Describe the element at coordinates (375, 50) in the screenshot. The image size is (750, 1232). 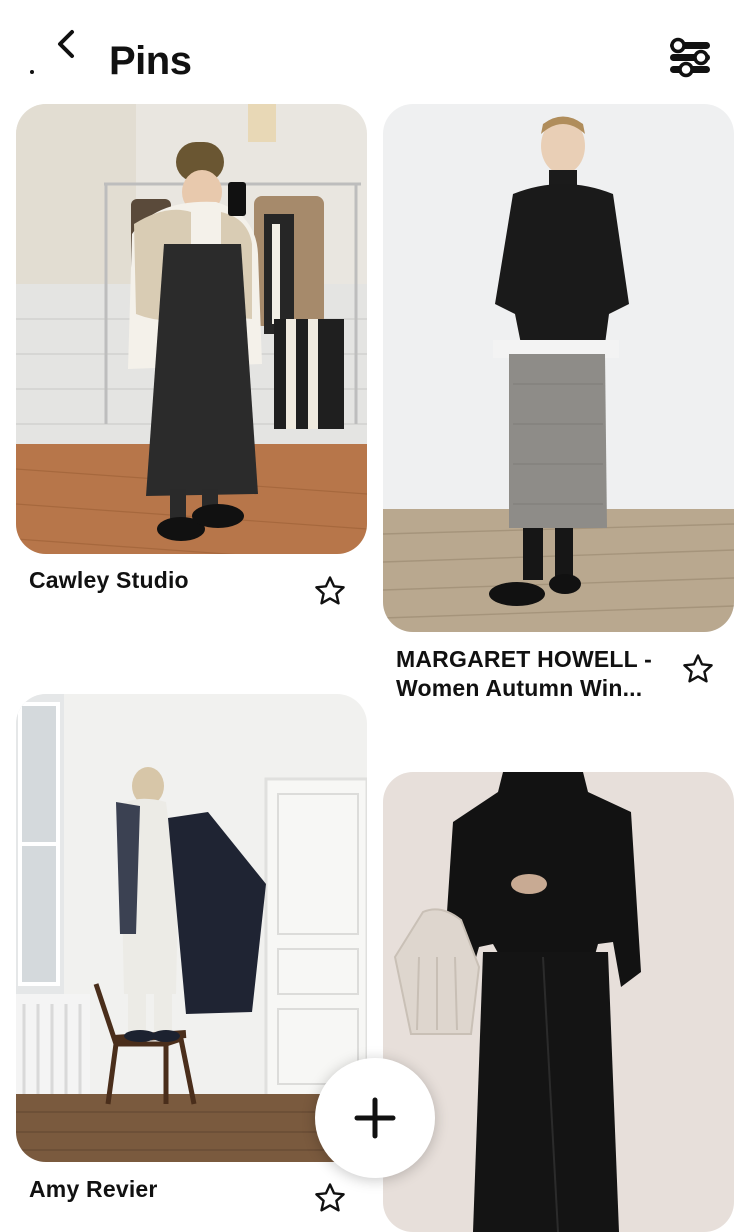
I see `top-bar: Pins` at that location.